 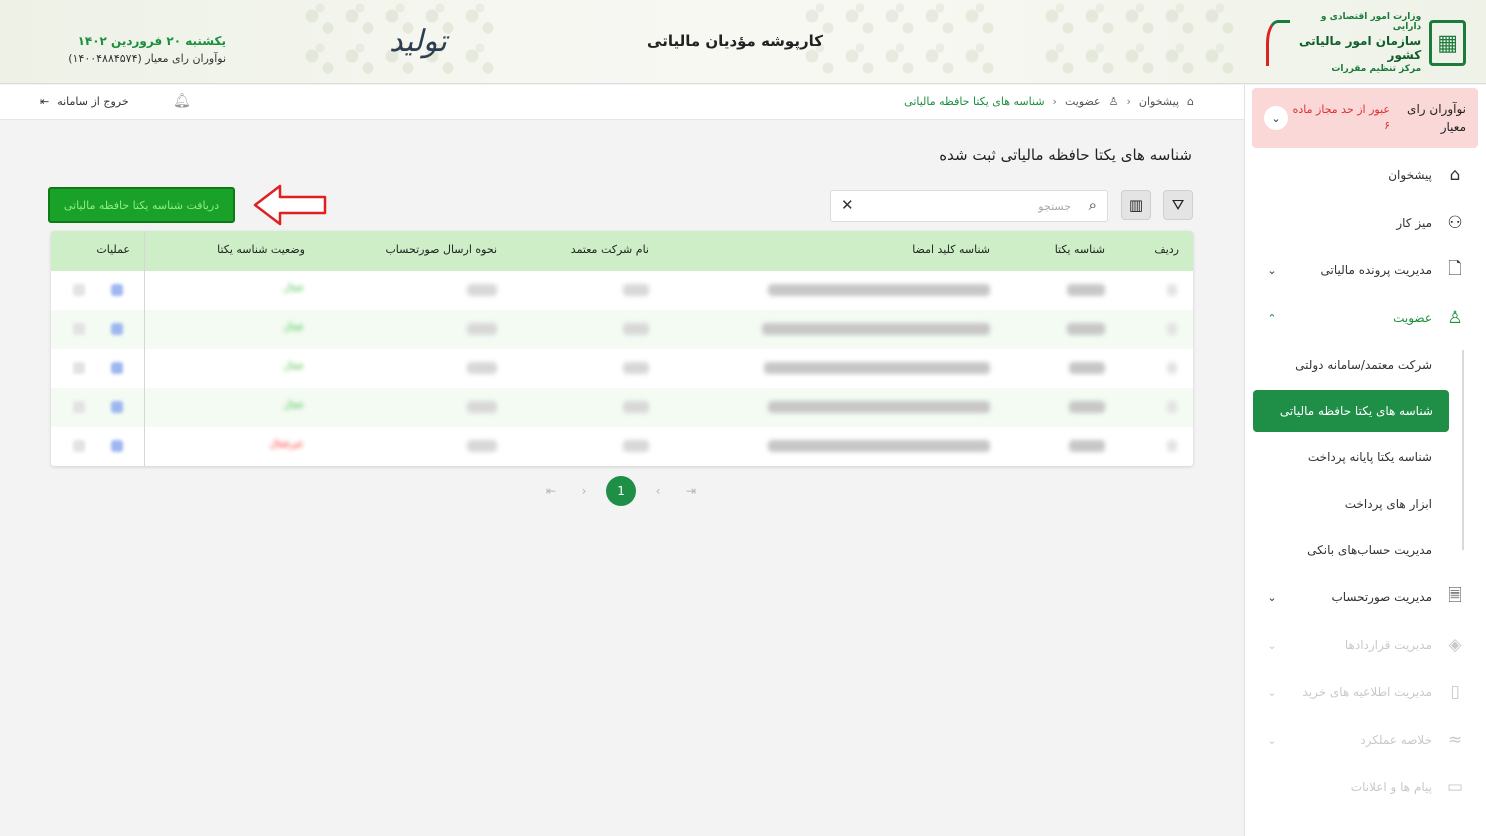 I want to click on sidebar-item-purchase-notices: ▯ مدیریت اطلاعیه های خرید ⌄, so click(x=1365, y=692).